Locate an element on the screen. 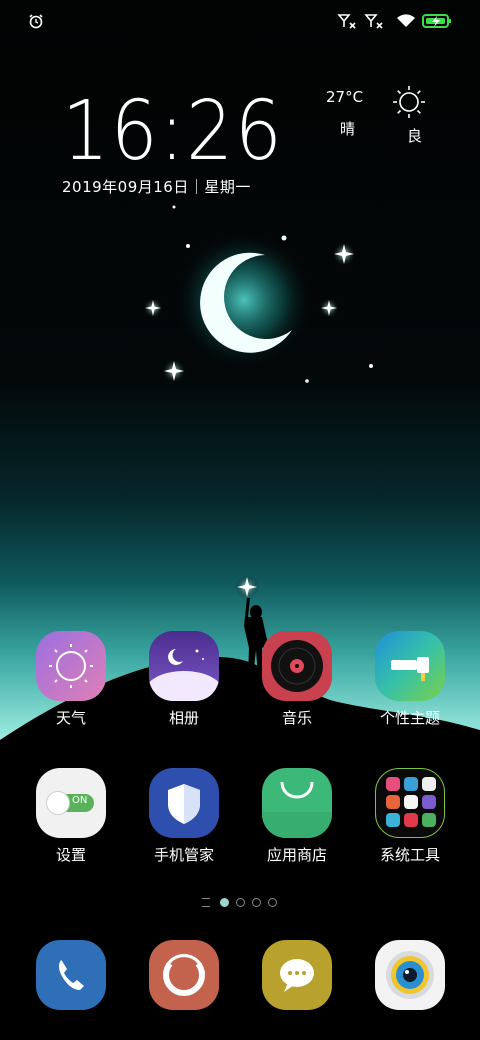 This screenshot has height=1040, width=480. app-store-app-icon is located at coordinates (297, 803).